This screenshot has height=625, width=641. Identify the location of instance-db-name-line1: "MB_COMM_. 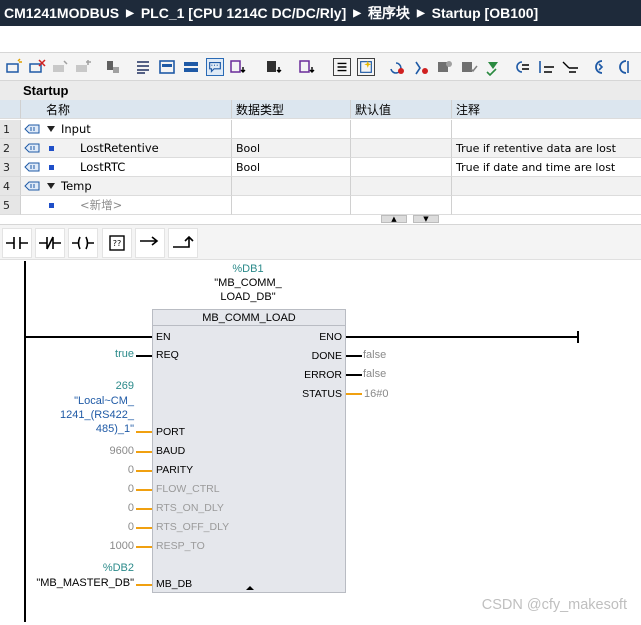
(248, 283).